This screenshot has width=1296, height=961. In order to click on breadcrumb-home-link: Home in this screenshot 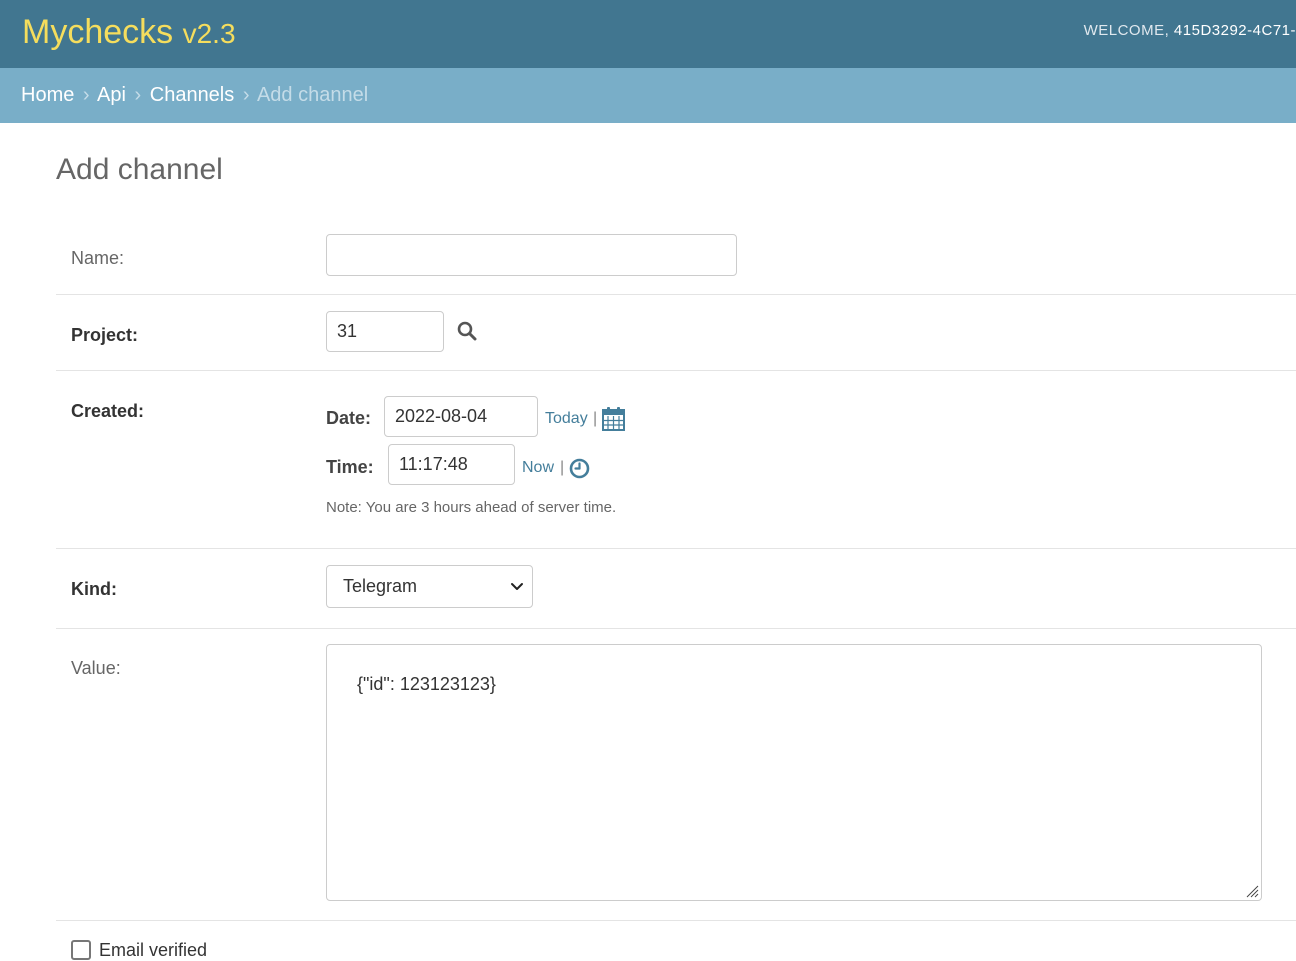, I will do `click(47, 95)`.